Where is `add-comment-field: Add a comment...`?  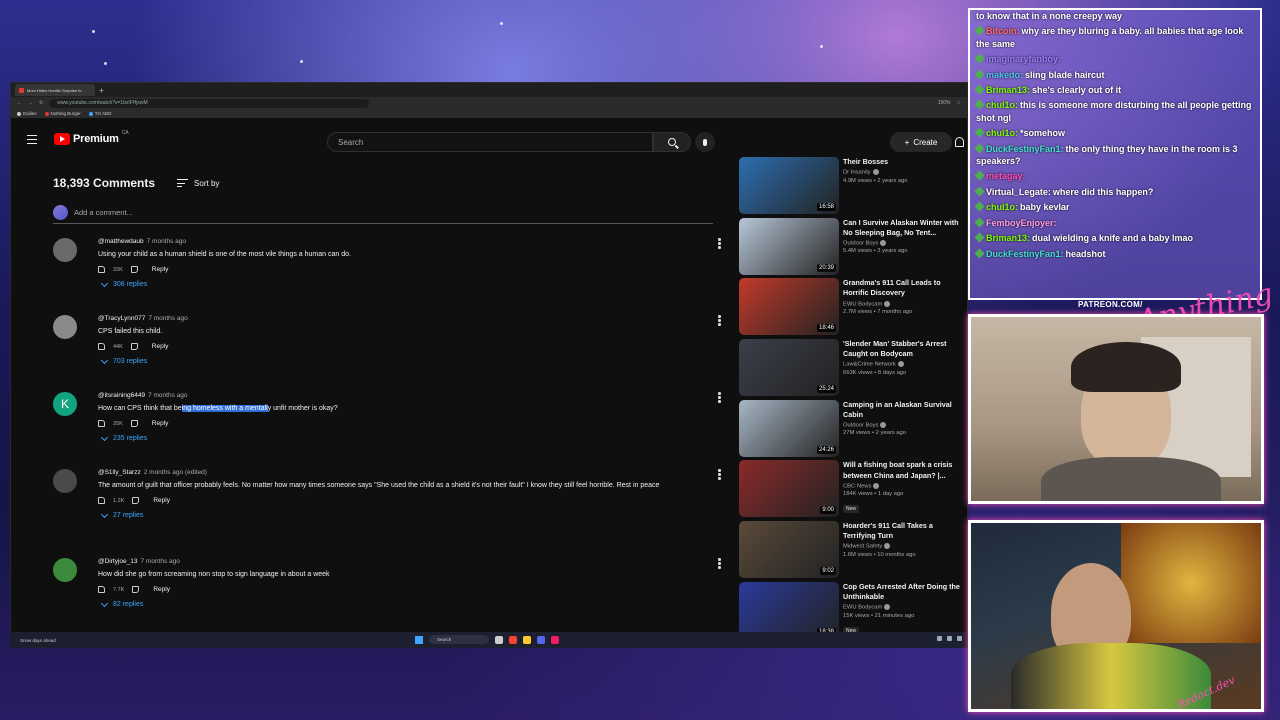
add-comment-field: Add a comment... is located at coordinates (383, 214).